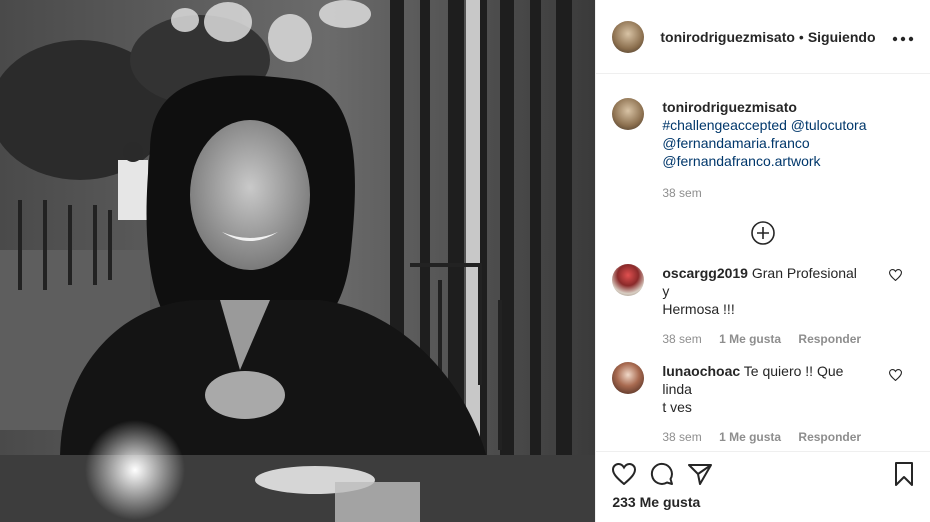  What do you see at coordinates (700, 474) in the screenshot?
I see `share-icon` at bounding box center [700, 474].